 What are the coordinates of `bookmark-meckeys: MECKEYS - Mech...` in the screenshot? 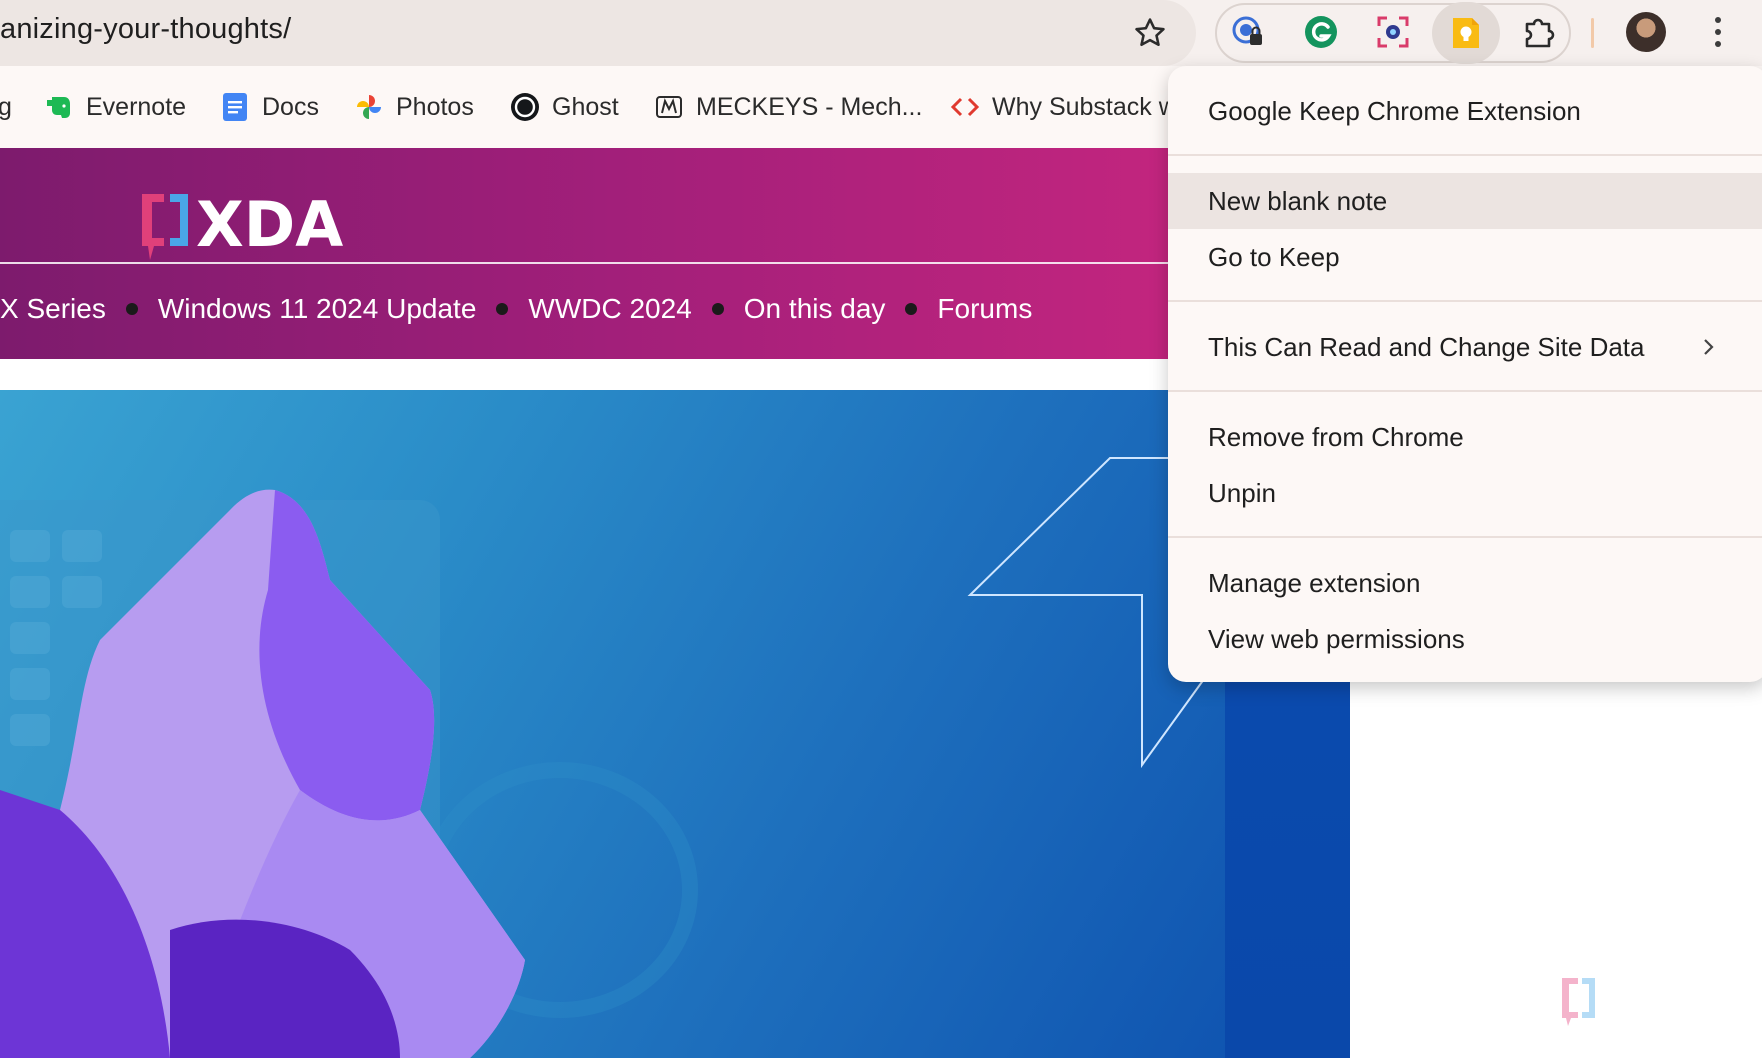 It's located at (788, 107).